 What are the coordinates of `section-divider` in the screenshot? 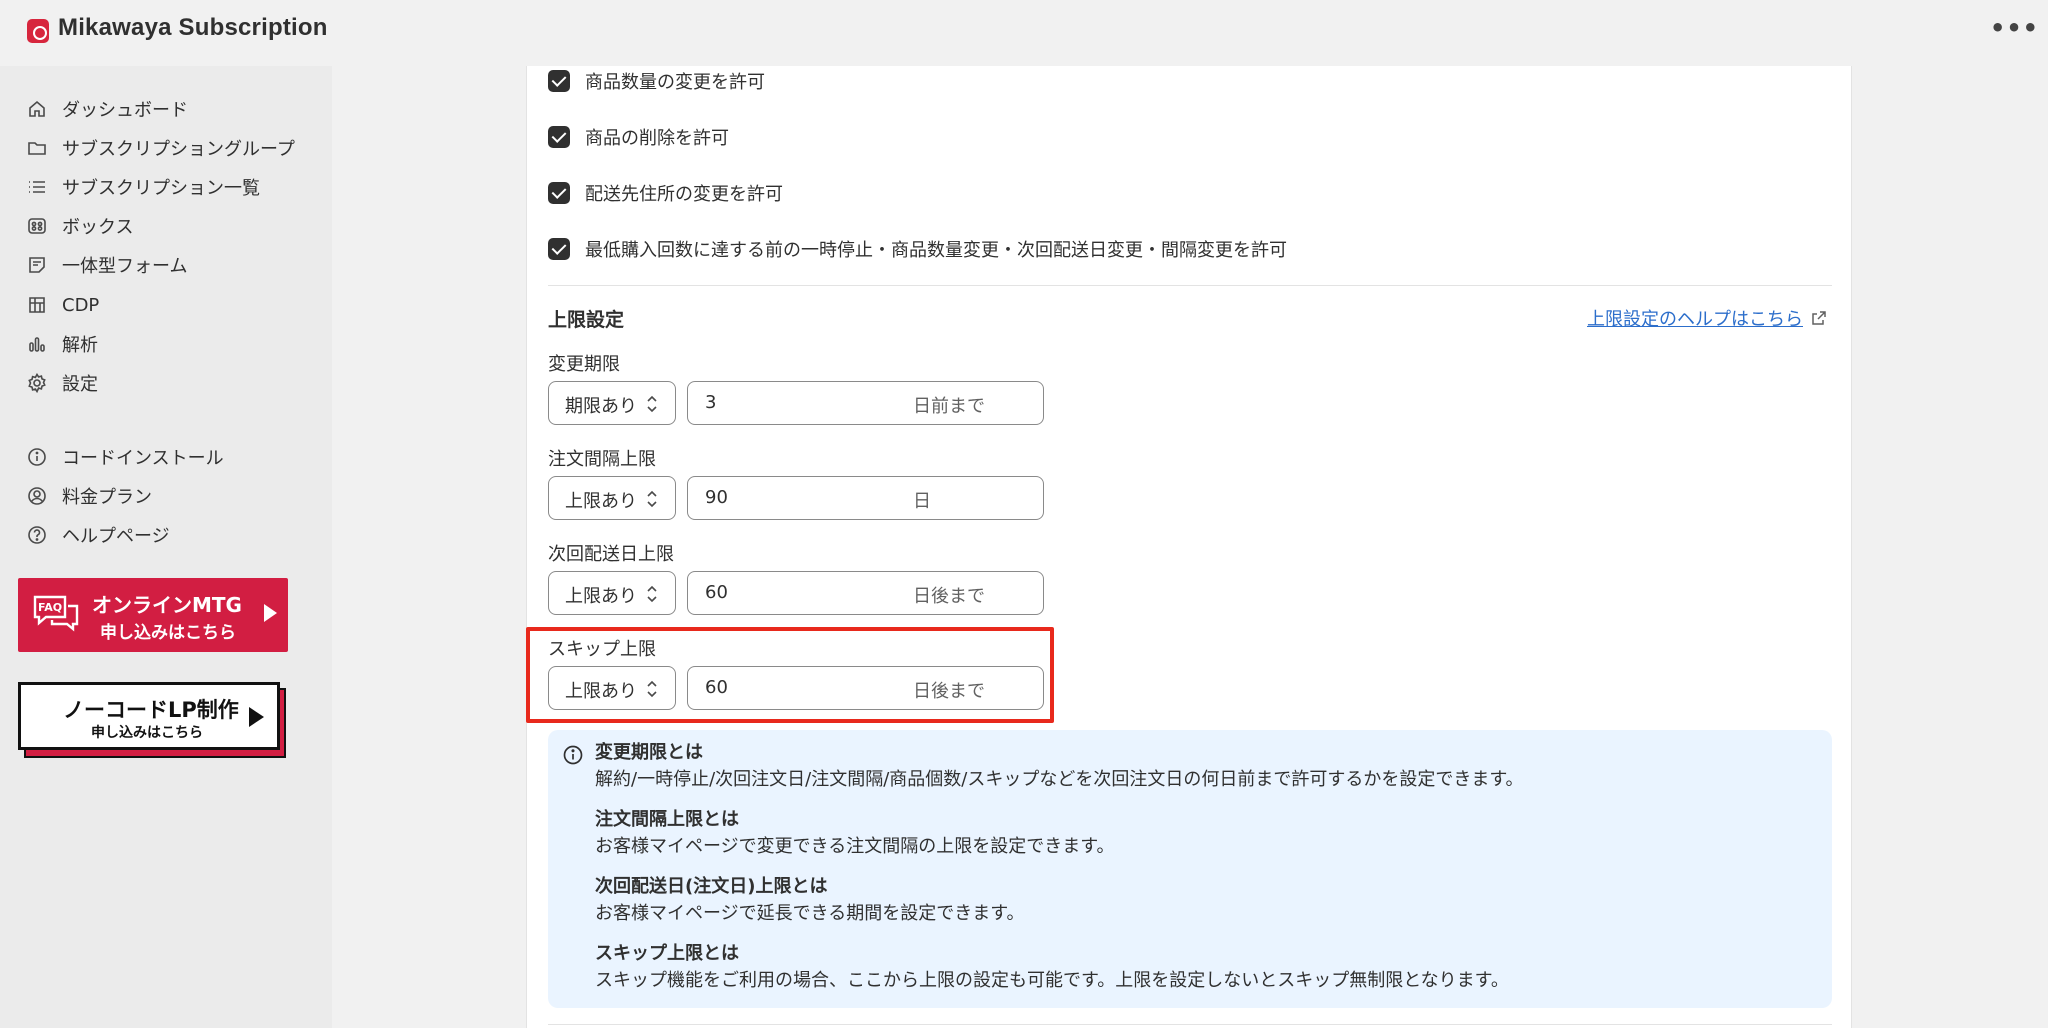 It's located at (1190, 285).